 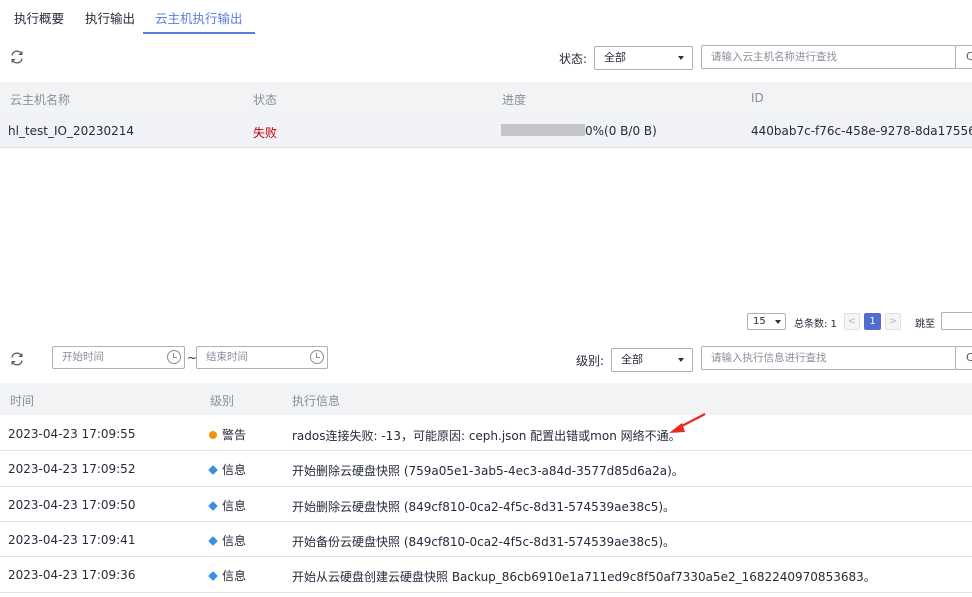 What do you see at coordinates (543, 130) in the screenshot?
I see `progress-bar` at bounding box center [543, 130].